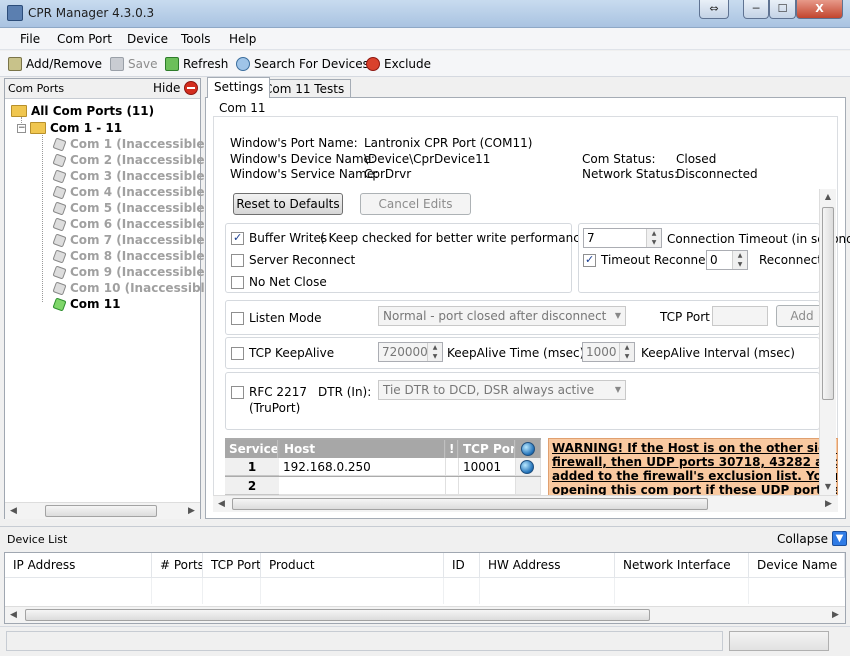 The image size is (850, 656). I want to click on menu-device: Device, so click(147, 39).